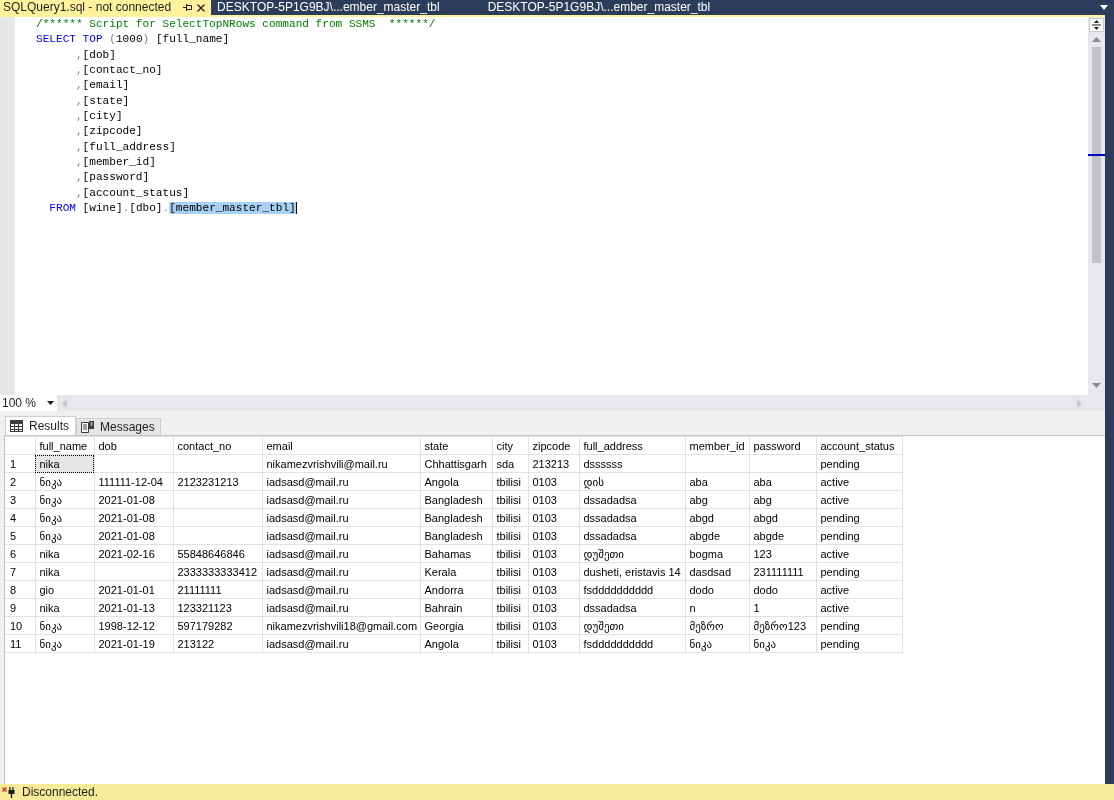 The height and width of the screenshot is (800, 1114). Describe the element at coordinates (118, 70) in the screenshot. I see `code-line: ,[contact_no]` at that location.